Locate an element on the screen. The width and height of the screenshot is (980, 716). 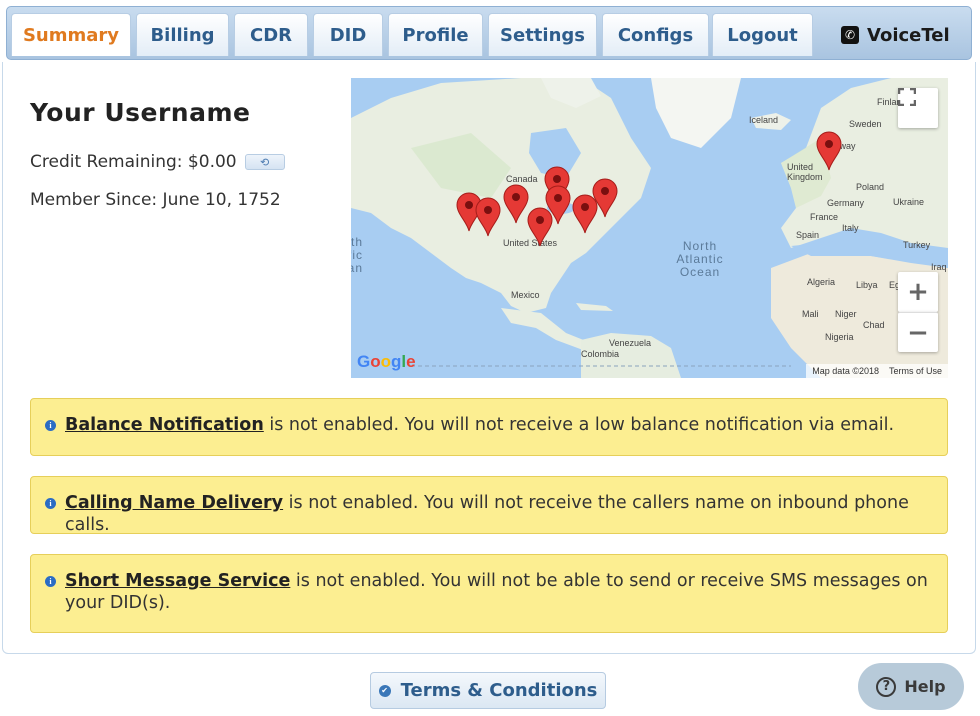
map-label-spain: Spain is located at coordinates (808, 235).